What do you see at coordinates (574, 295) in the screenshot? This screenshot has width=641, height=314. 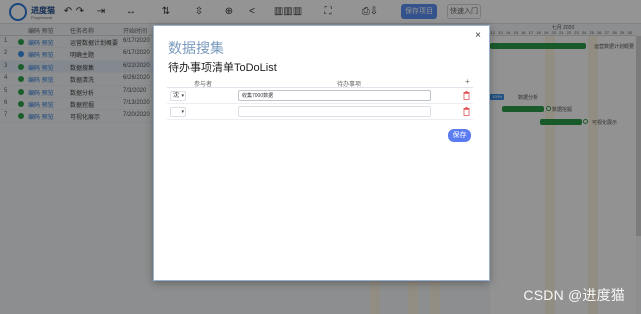 I see `watermark: CSDN @进度猫` at bounding box center [574, 295].